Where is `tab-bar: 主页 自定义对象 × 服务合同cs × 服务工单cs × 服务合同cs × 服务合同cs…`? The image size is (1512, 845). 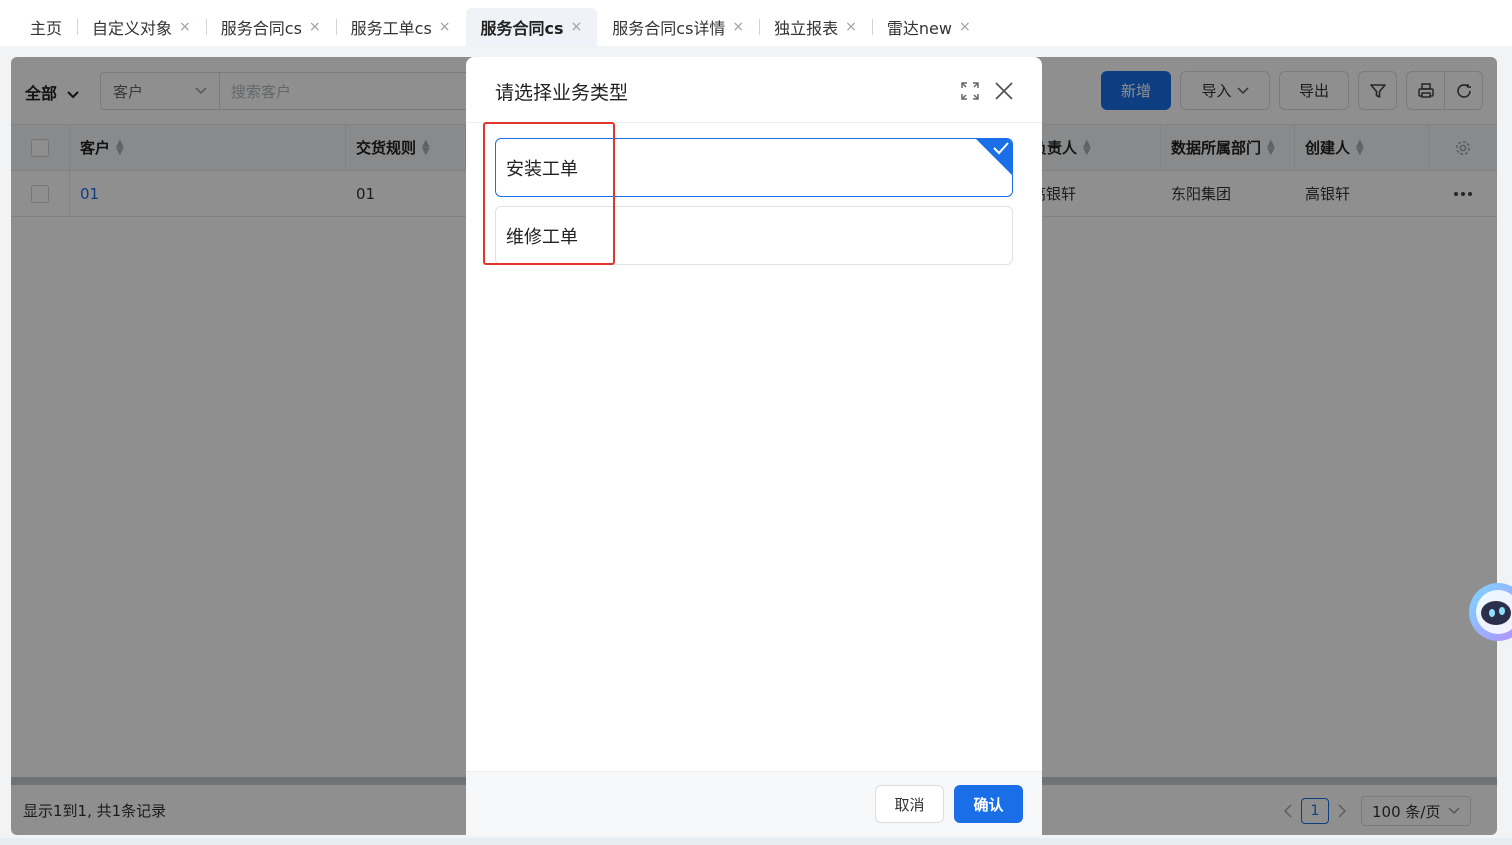 tab-bar: 主页 自定义对象 × 服务合同cs × 服务工单cs × 服务合同cs × 服务合同cs… is located at coordinates (756, 23).